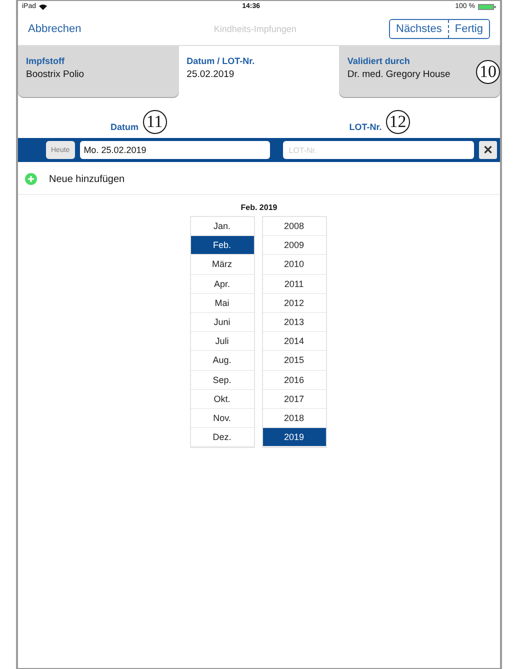  Describe the element at coordinates (124, 127) in the screenshot. I see `column-heading: Datum` at that location.